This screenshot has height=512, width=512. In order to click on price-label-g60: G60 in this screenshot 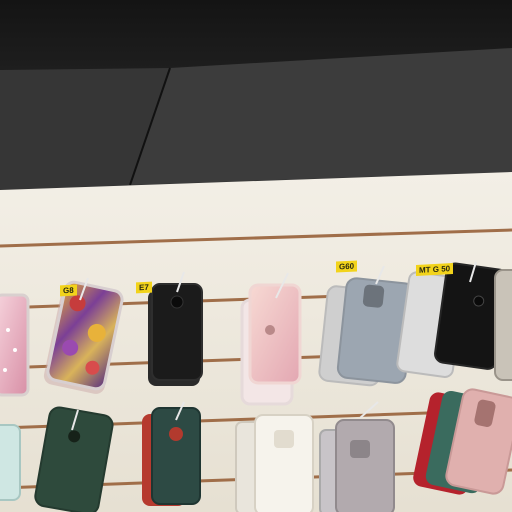, I will do `click(347, 266)`.